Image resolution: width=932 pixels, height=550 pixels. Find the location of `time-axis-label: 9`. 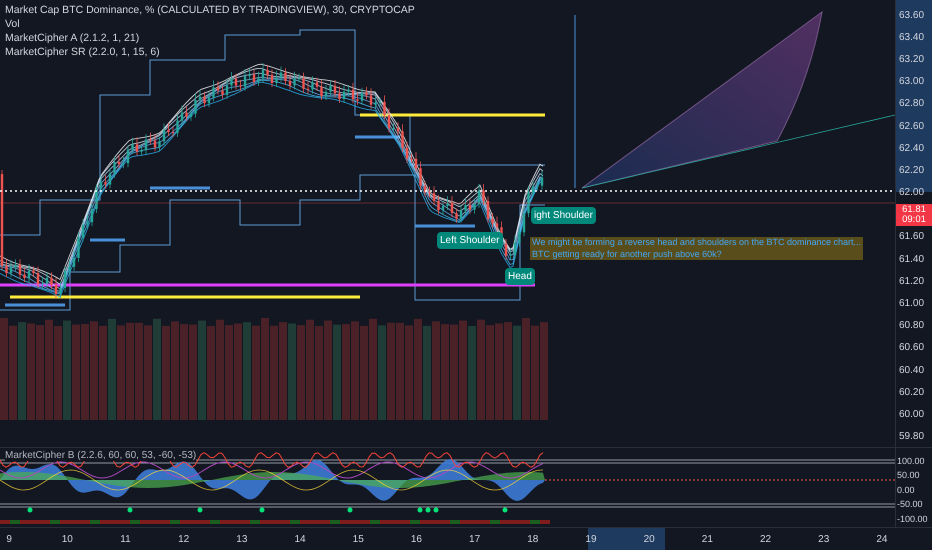

time-axis-label: 9 is located at coordinates (9, 539).